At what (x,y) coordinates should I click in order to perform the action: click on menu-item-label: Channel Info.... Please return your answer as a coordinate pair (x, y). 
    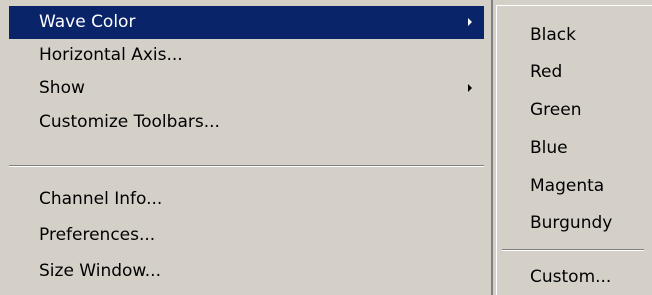
    Looking at the image, I should click on (101, 199).